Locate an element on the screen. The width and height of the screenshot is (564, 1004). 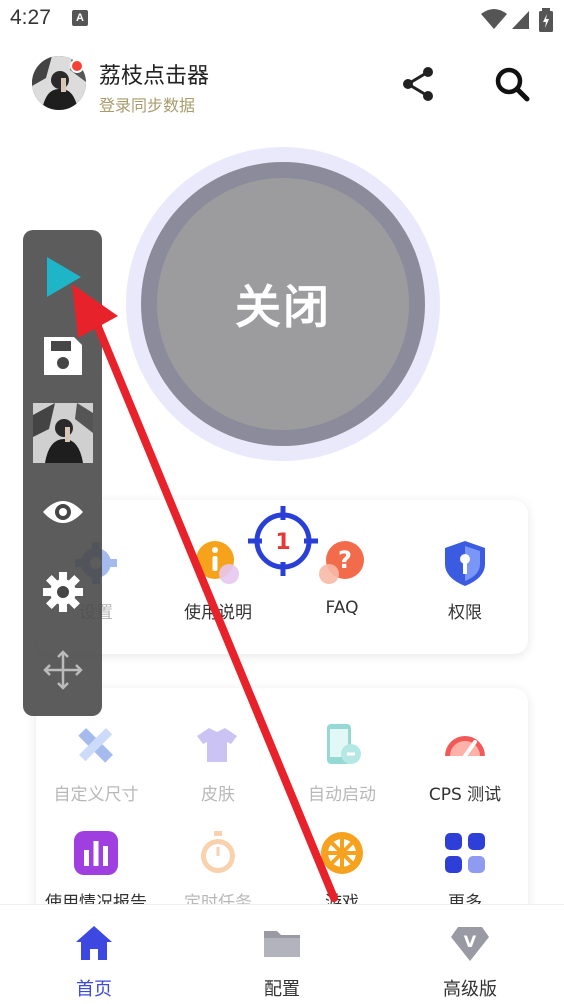
move-icon is located at coordinates (62, 670).